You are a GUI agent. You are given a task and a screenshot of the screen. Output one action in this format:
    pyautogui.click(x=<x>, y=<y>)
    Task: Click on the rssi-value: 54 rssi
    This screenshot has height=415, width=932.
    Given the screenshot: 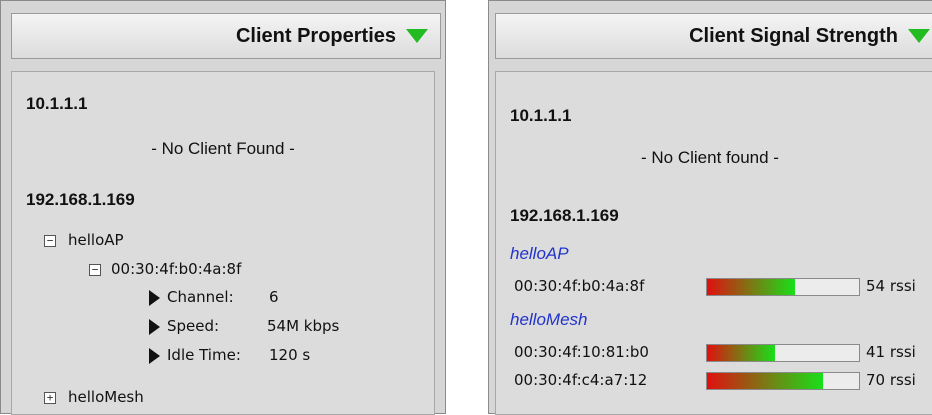 What is the action you would take?
    pyautogui.click(x=891, y=286)
    